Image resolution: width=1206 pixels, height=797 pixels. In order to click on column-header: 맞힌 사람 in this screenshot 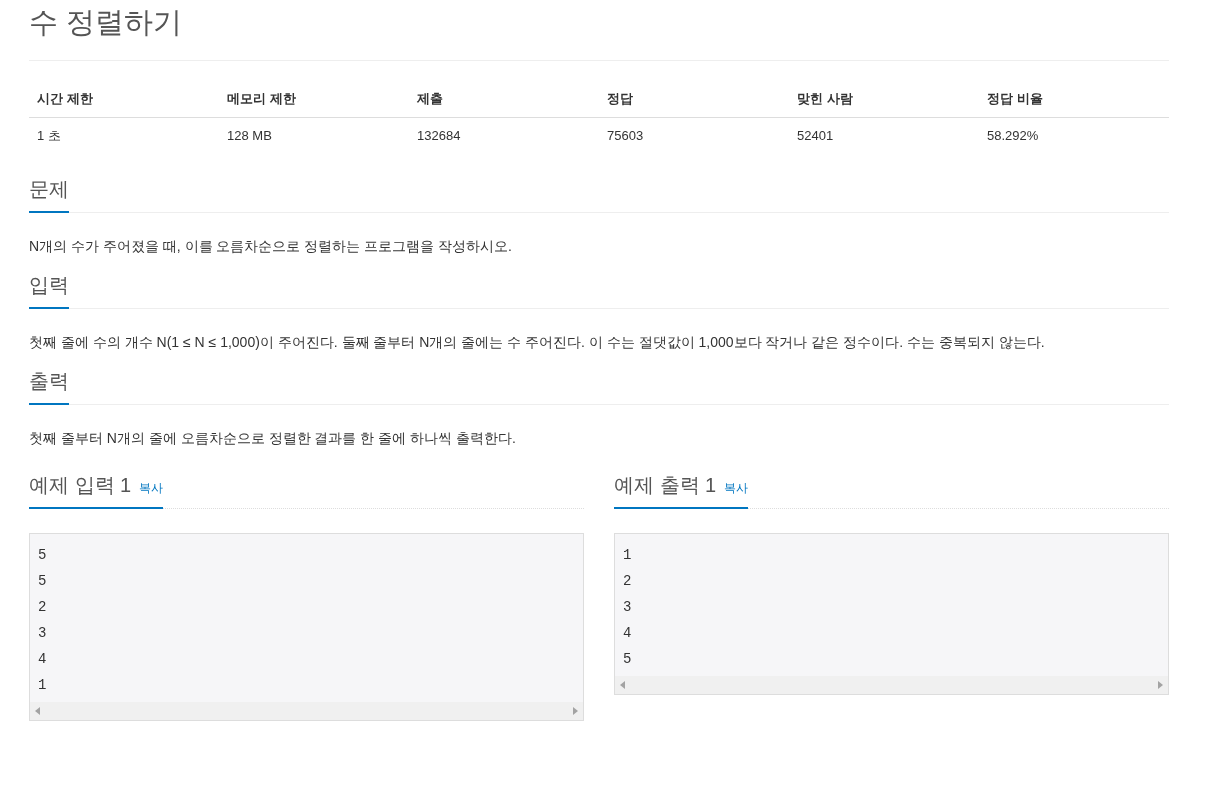, I will do `click(825, 98)`.